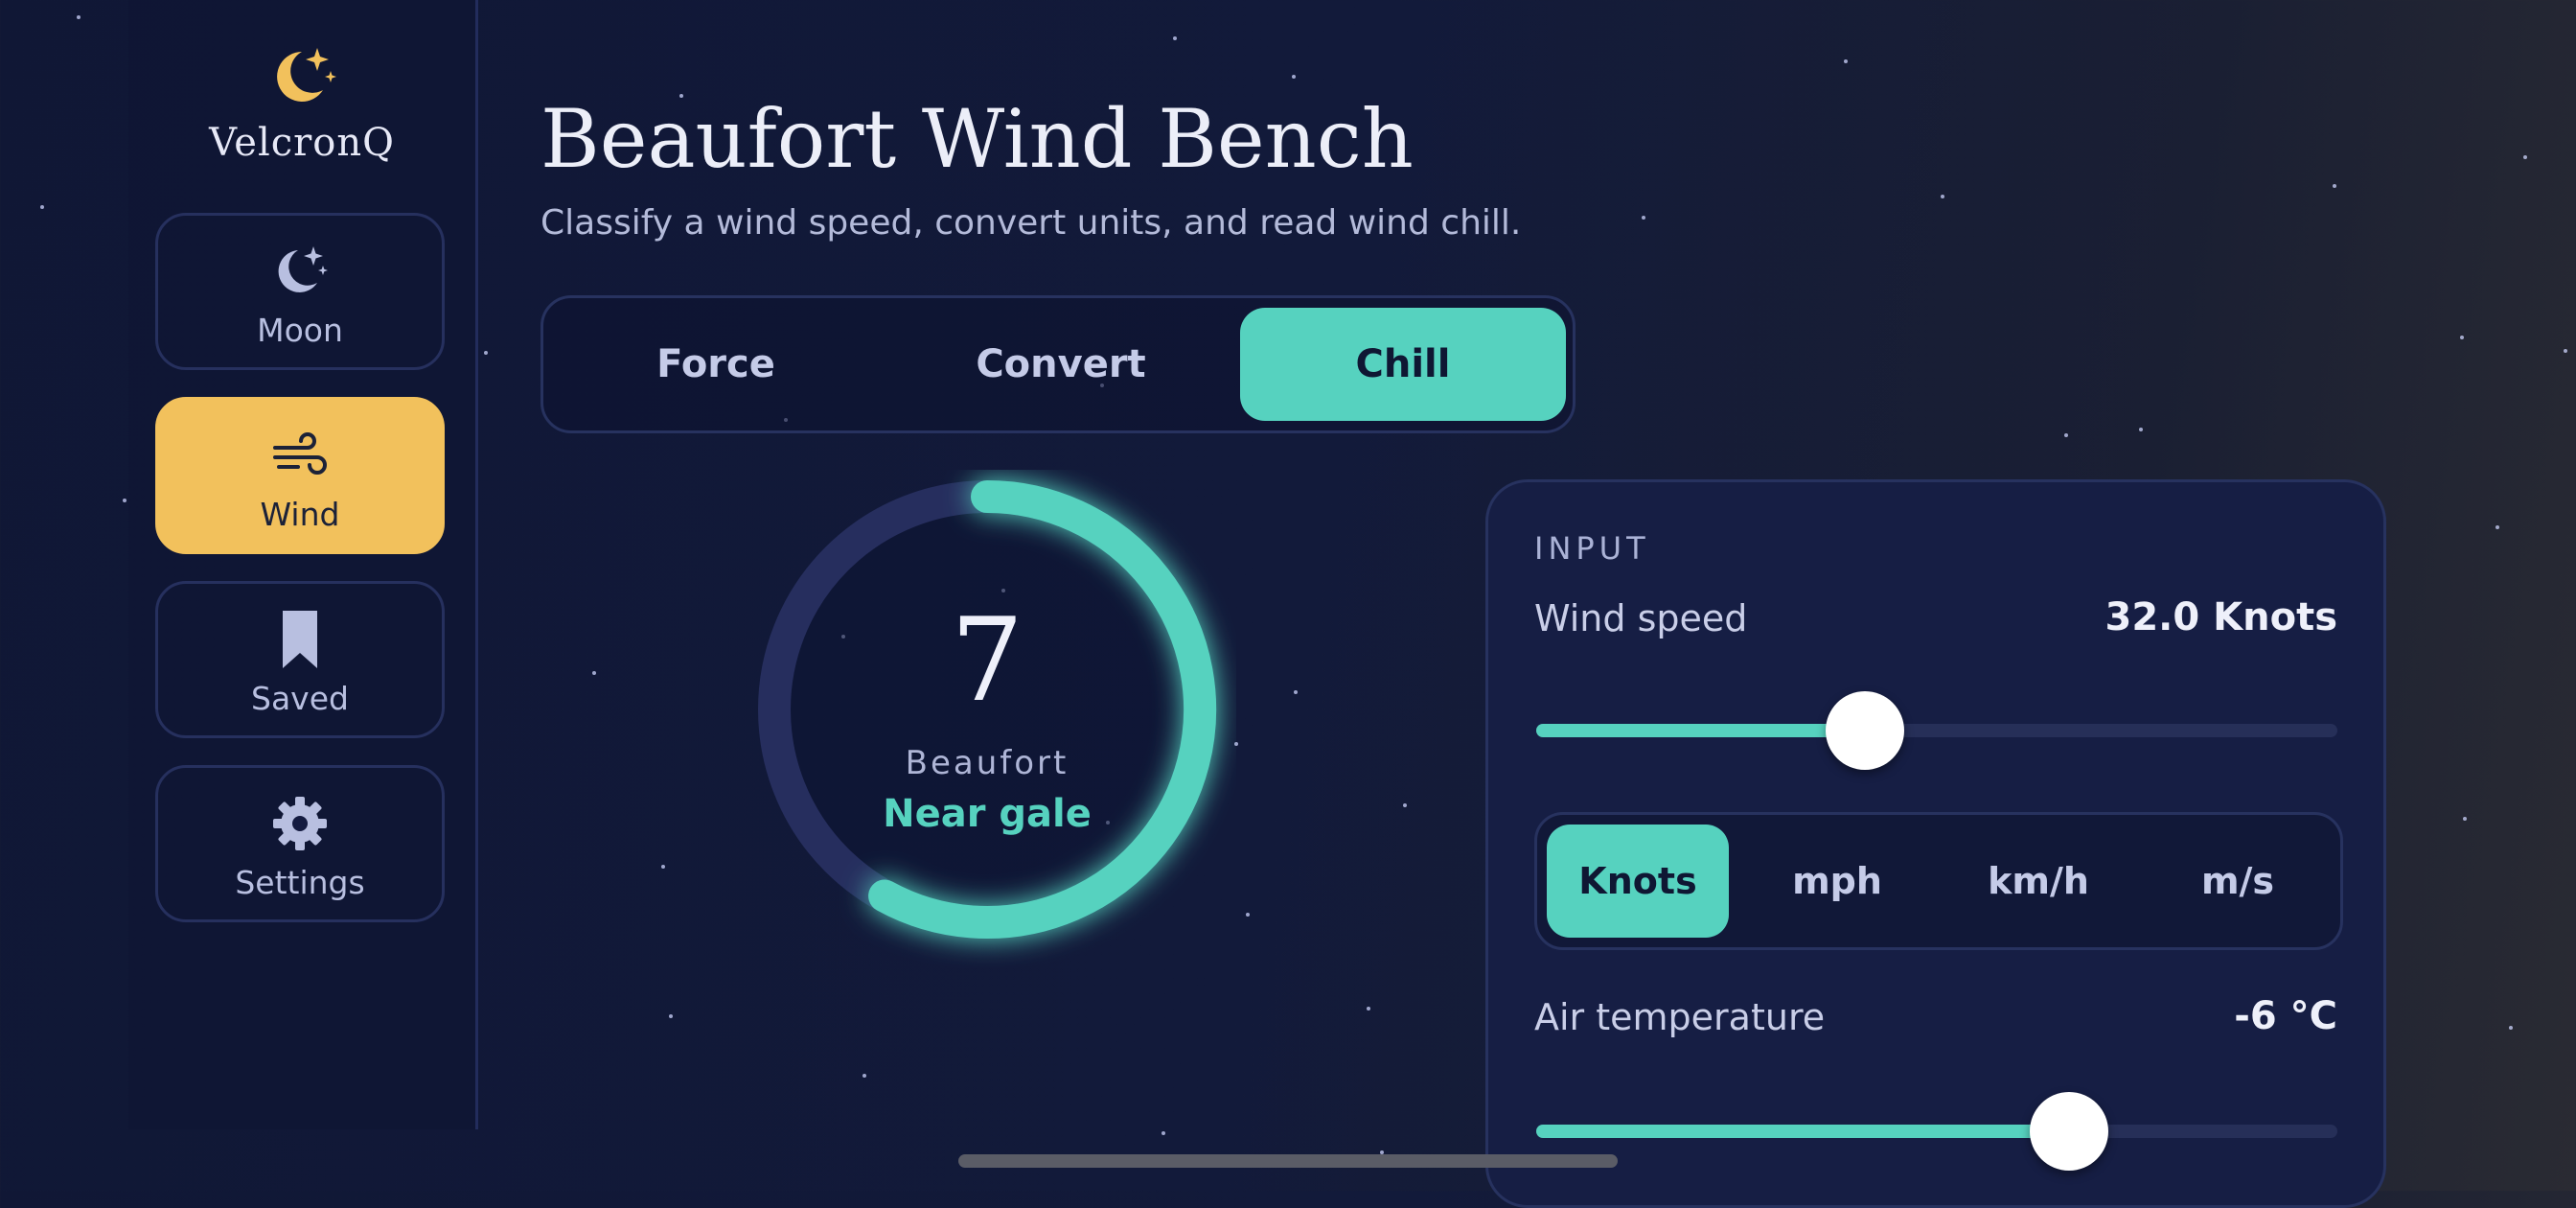 The width and height of the screenshot is (2576, 1208). I want to click on sidebar-item-label: Wind, so click(300, 515).